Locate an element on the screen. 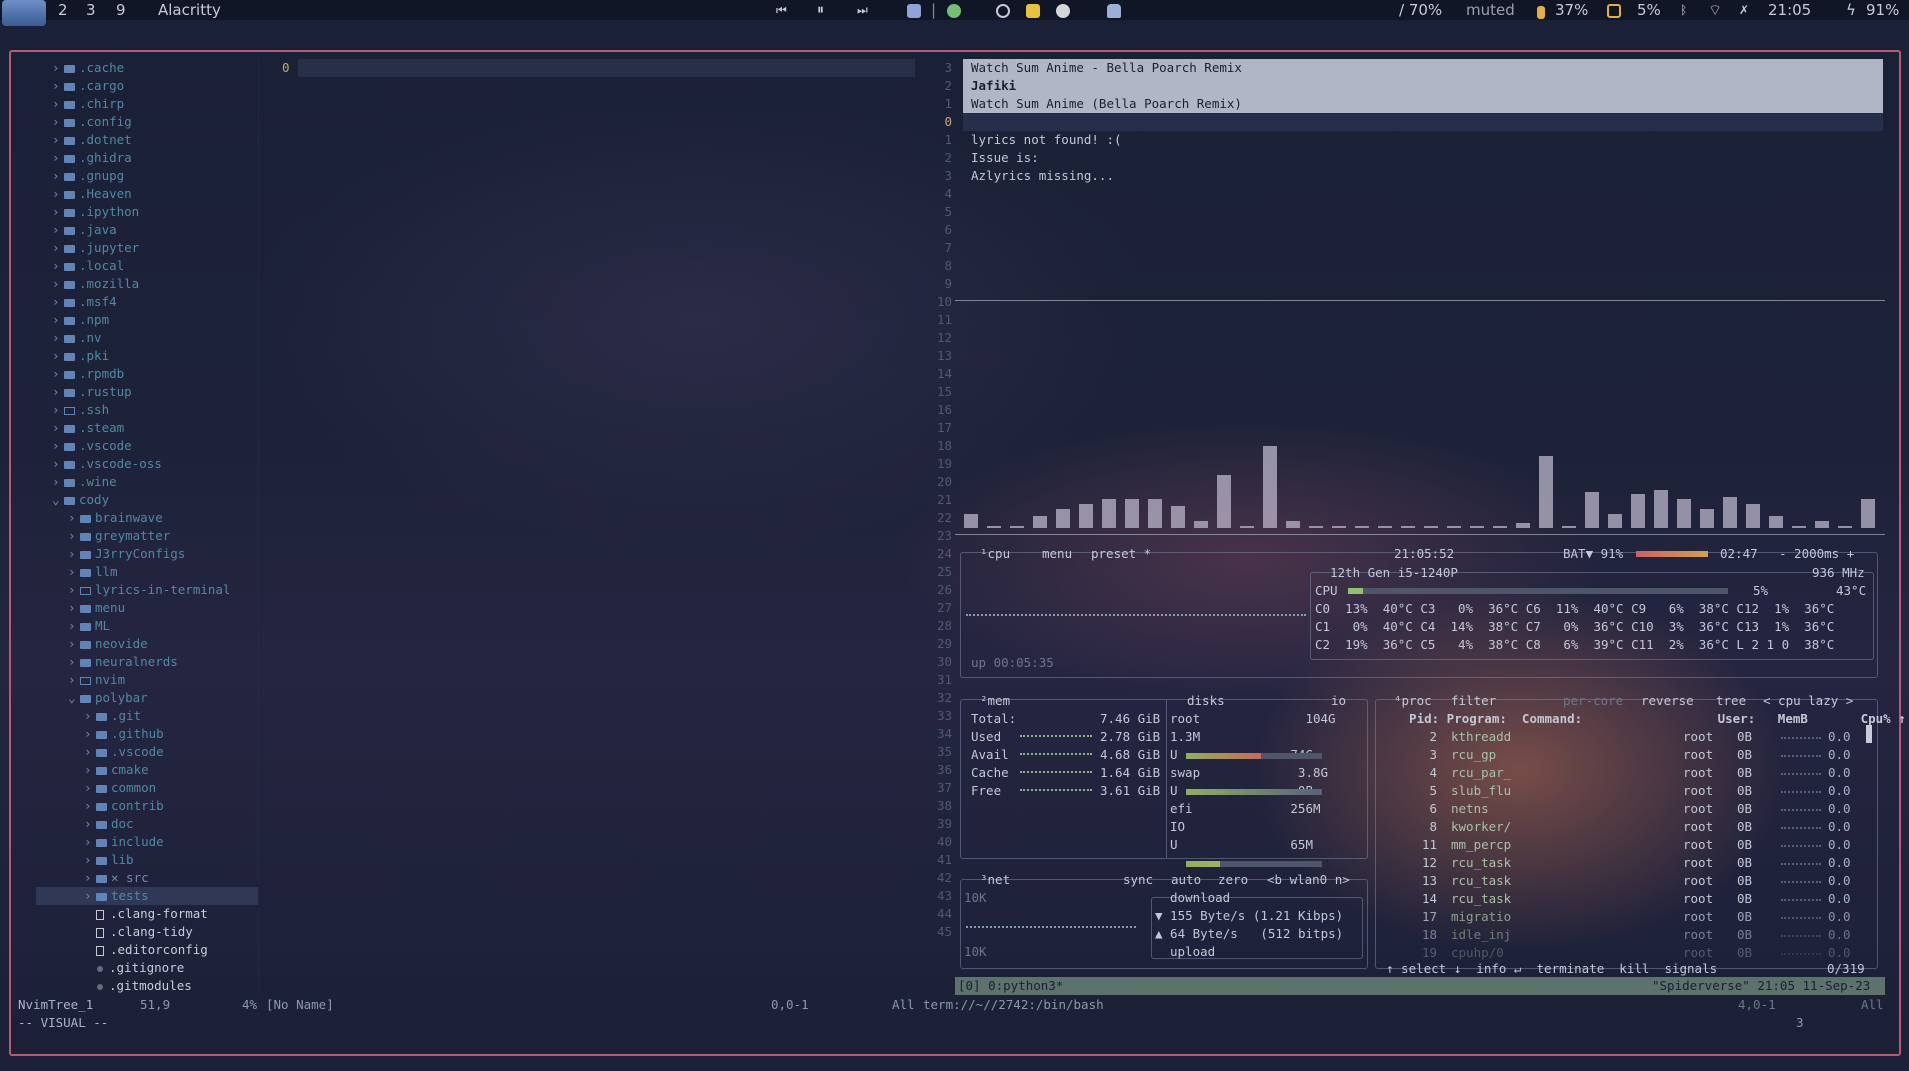 The height and width of the screenshot is (1071, 1909). tree-item: › .rustup is located at coordinates (92, 392).